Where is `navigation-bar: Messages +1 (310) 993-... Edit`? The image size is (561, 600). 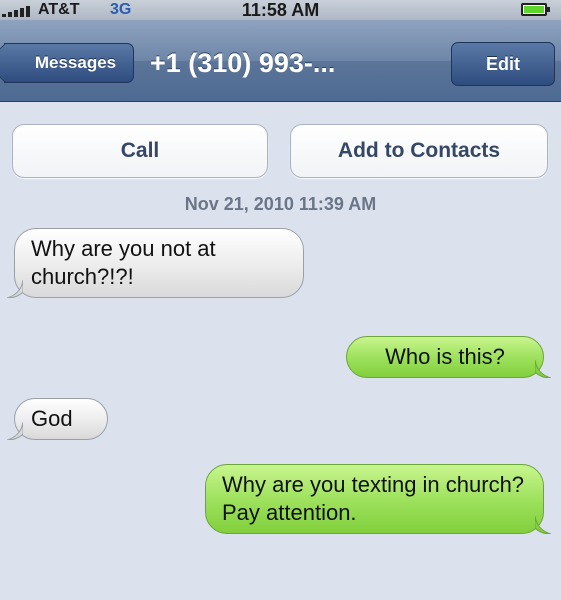
navigation-bar: Messages +1 (310) 993-... Edit is located at coordinates (280, 61).